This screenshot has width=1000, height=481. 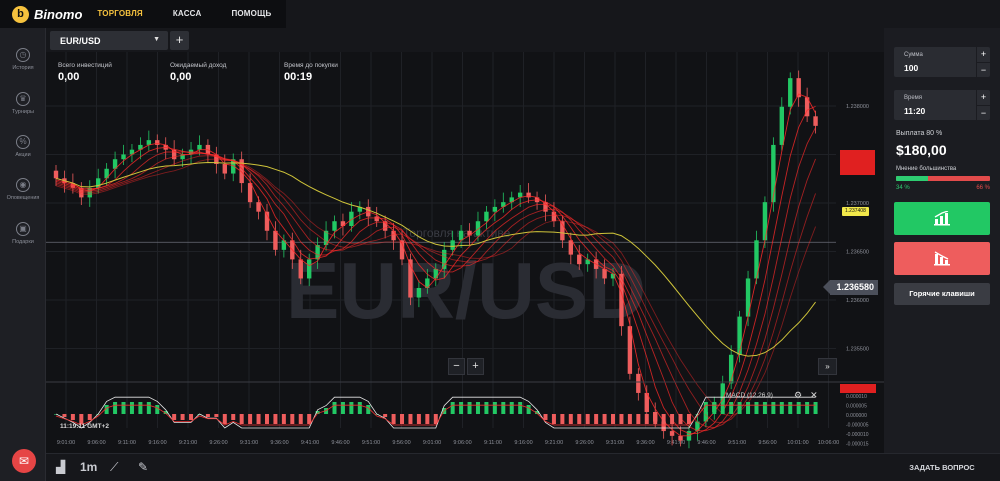 I want to click on double-chevron-right-icon: », so click(x=827, y=366).